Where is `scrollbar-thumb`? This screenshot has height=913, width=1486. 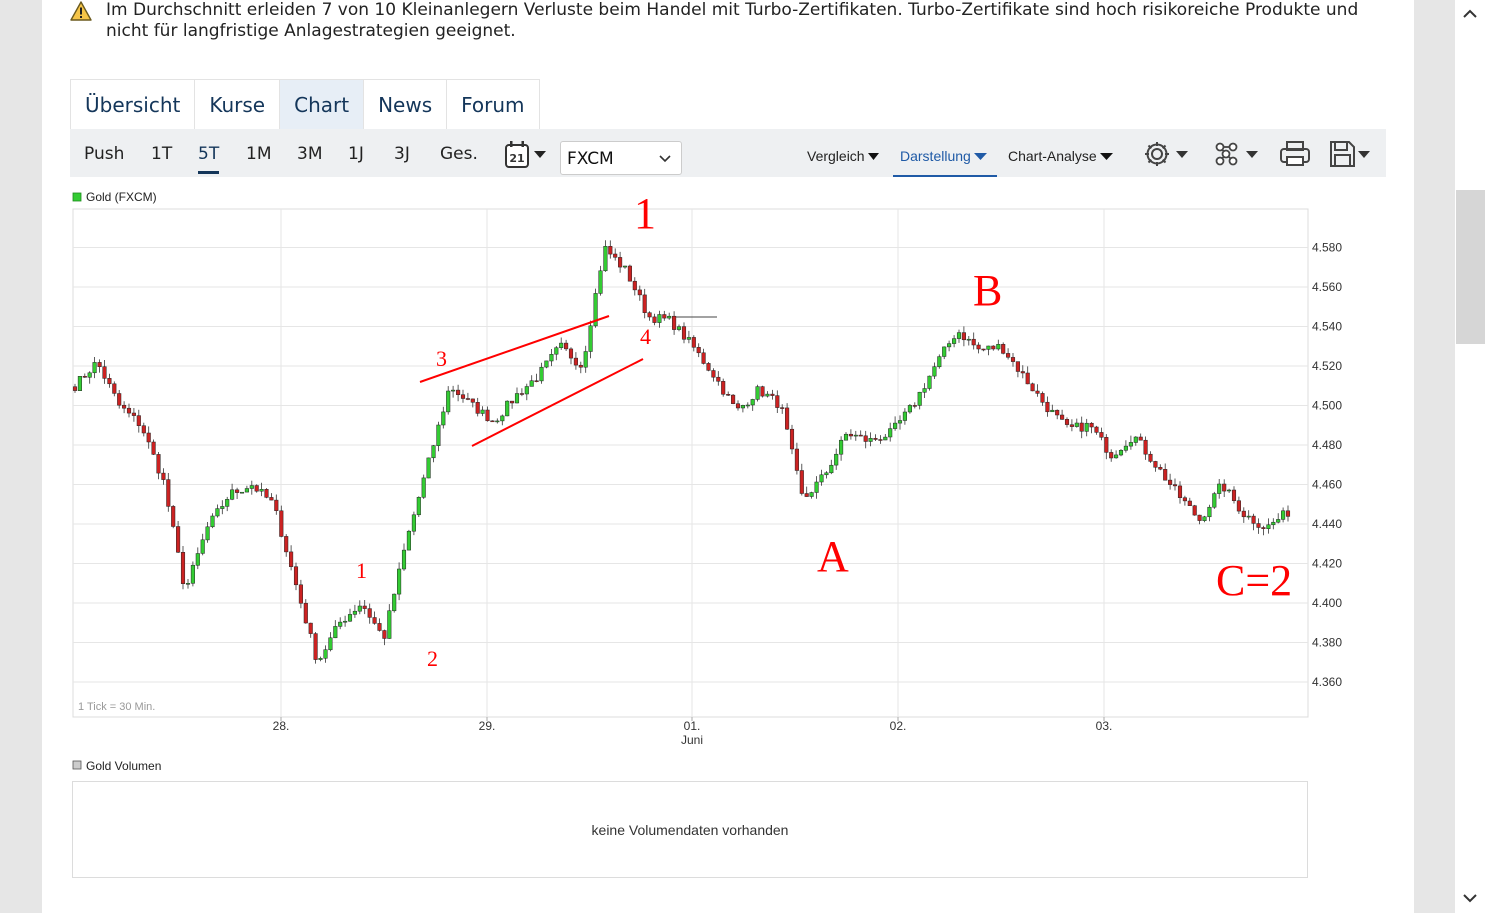
scrollbar-thumb is located at coordinates (1470, 267).